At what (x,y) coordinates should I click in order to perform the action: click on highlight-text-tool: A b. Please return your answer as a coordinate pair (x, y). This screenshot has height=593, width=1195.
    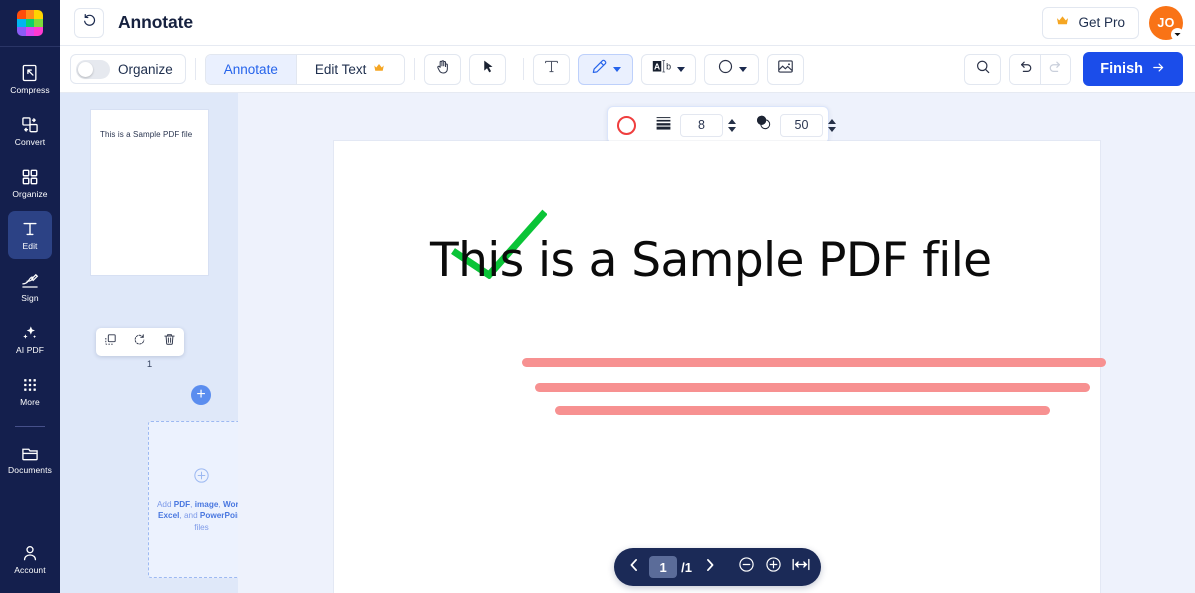
    Looking at the image, I should click on (669, 69).